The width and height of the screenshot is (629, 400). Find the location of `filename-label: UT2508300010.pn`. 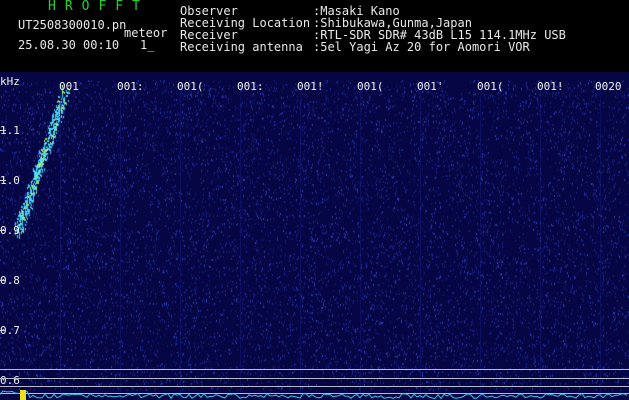

filename-label: UT2508300010.pn is located at coordinates (72, 25).